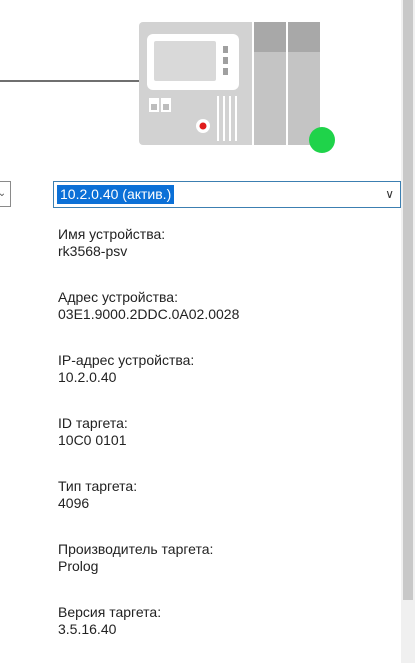 The width and height of the screenshot is (415, 667). I want to click on connection-line, so click(70, 81).